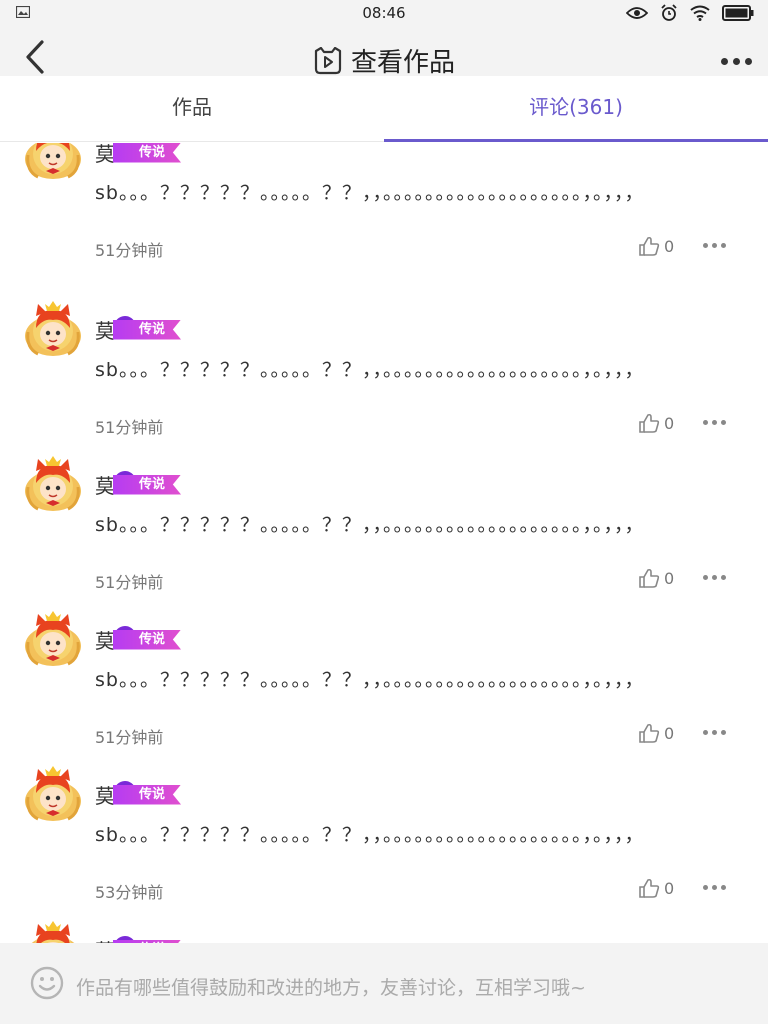 The width and height of the screenshot is (768, 1024). I want to click on status-icons, so click(690, 13).